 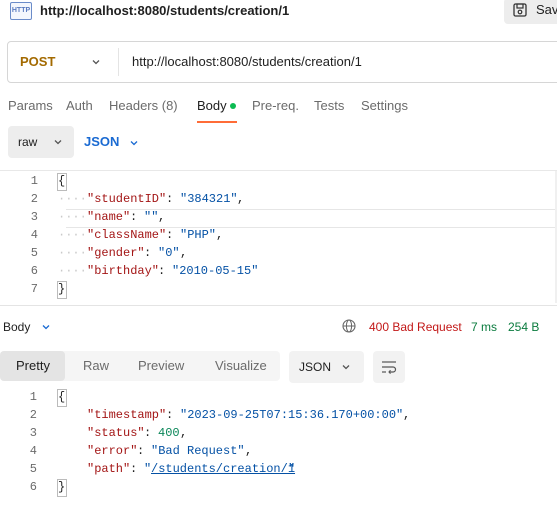 I want to click on active-tab-underline, so click(x=217, y=122).